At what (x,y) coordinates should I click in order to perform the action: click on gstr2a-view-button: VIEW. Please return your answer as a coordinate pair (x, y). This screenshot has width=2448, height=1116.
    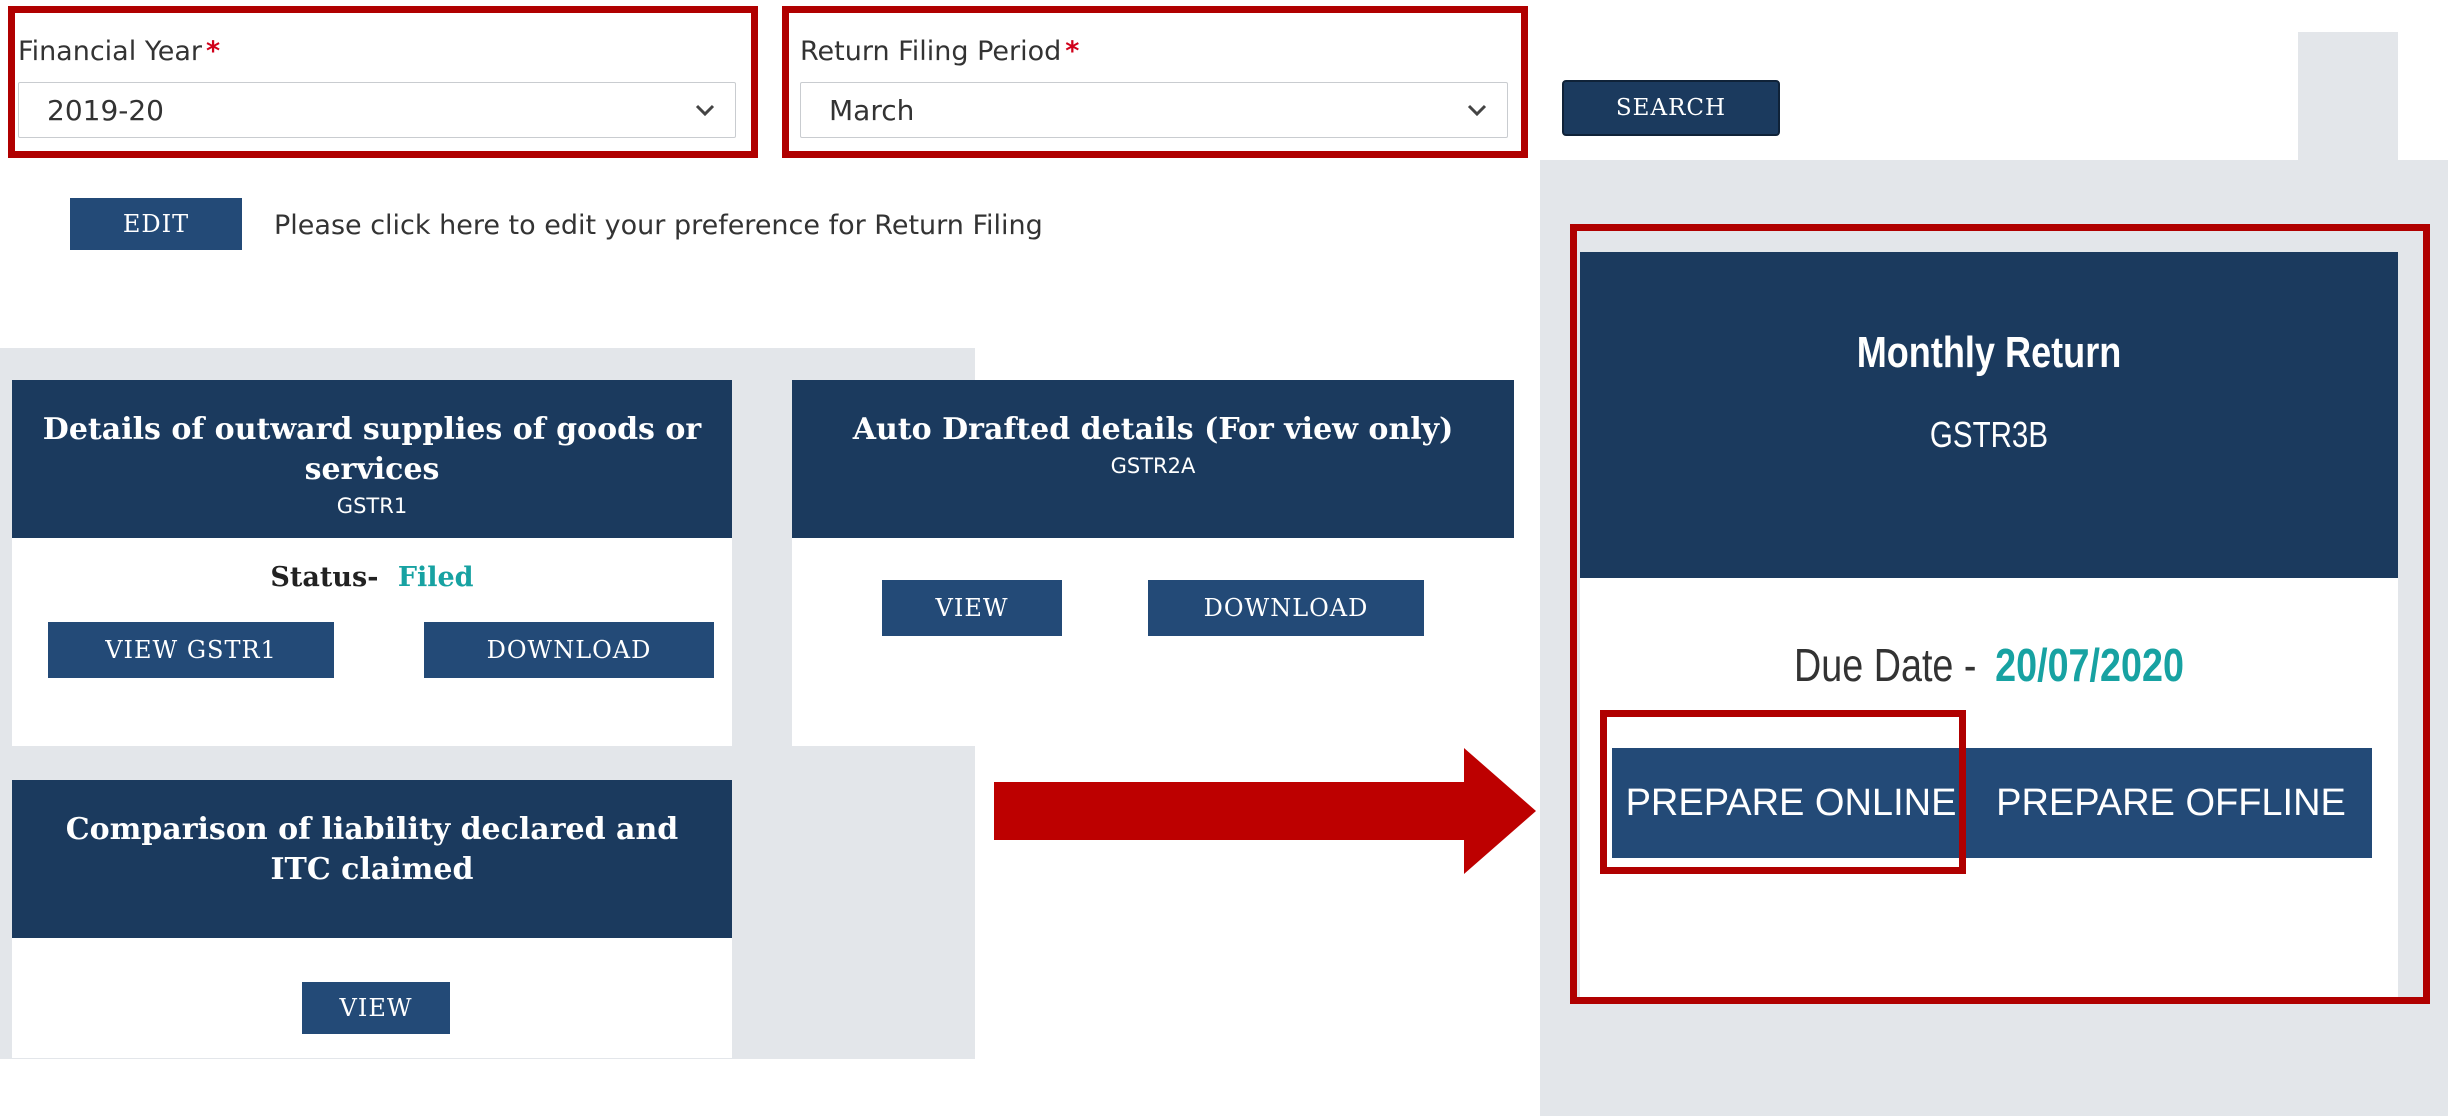
    Looking at the image, I should click on (972, 608).